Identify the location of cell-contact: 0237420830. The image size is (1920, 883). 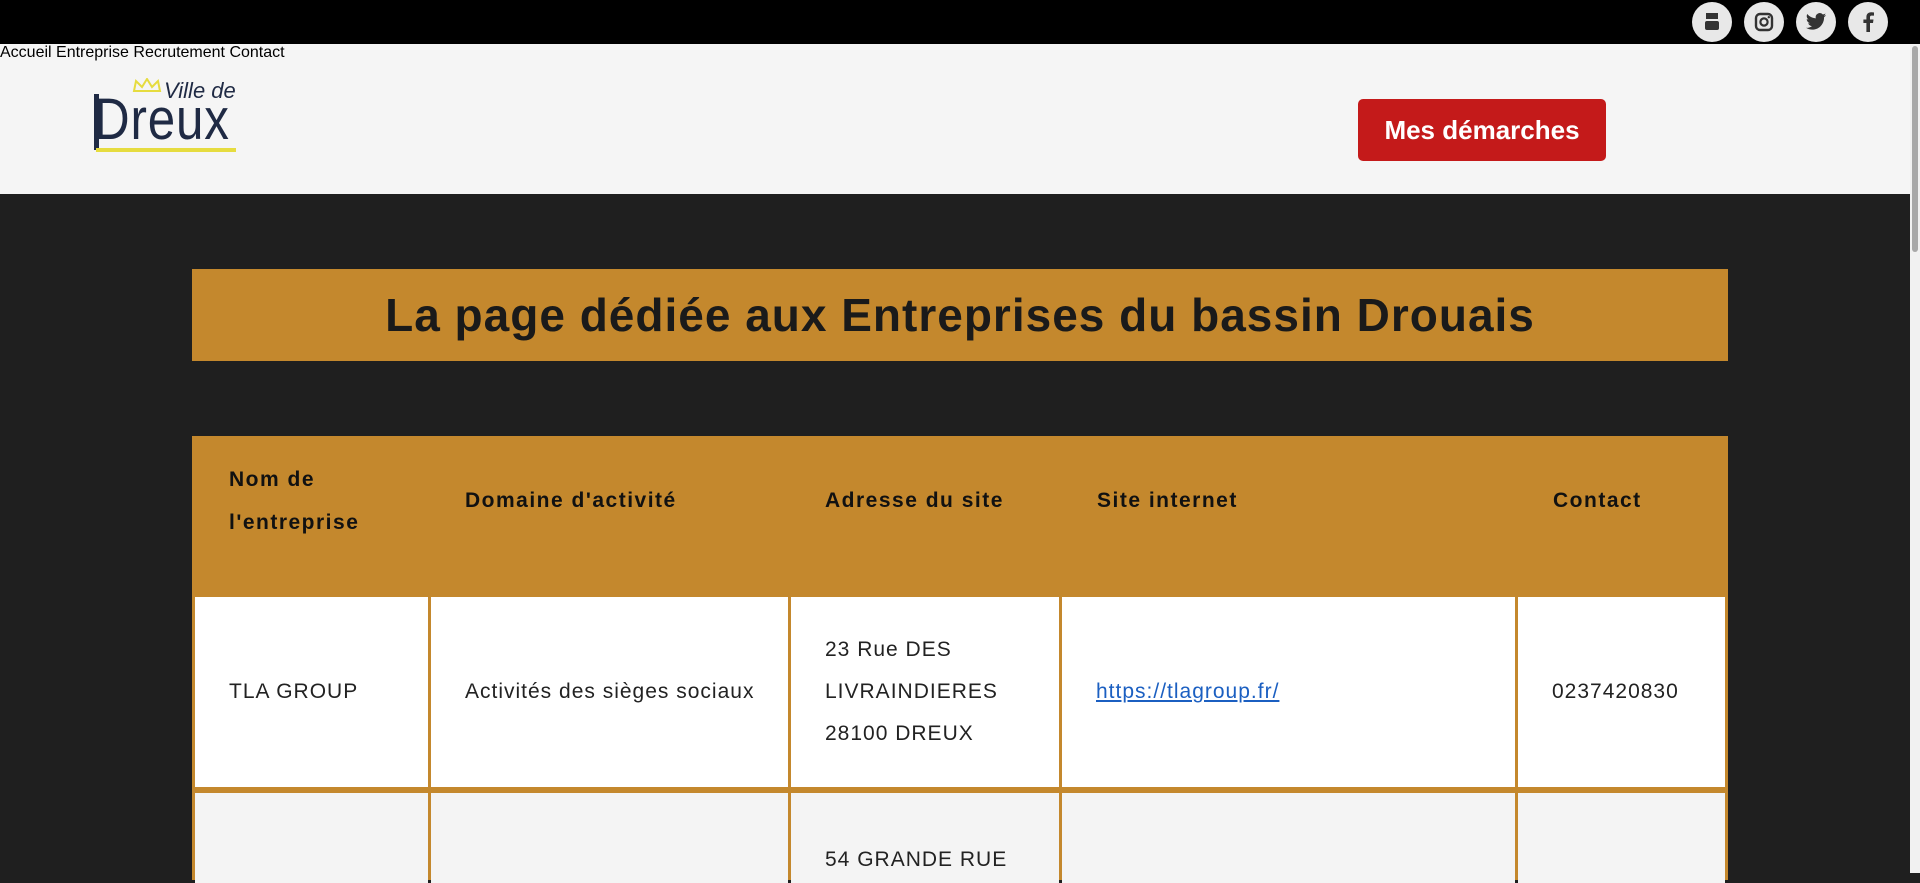
(1621, 692).